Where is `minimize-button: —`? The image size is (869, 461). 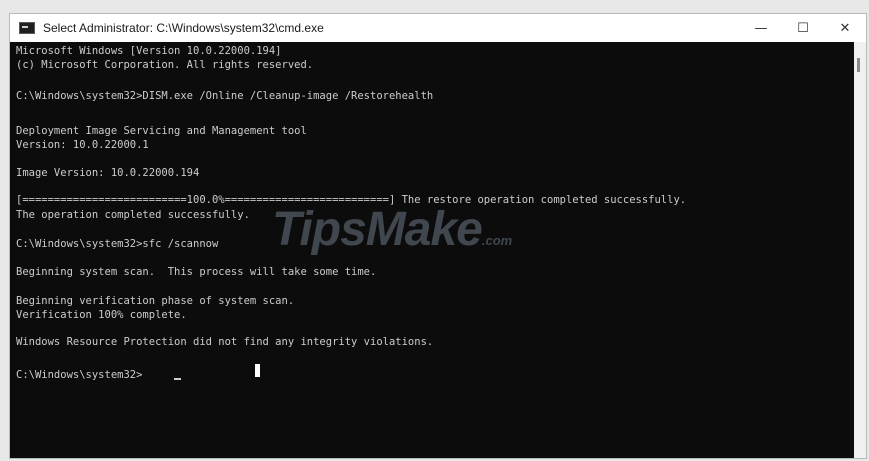 minimize-button: — is located at coordinates (761, 28).